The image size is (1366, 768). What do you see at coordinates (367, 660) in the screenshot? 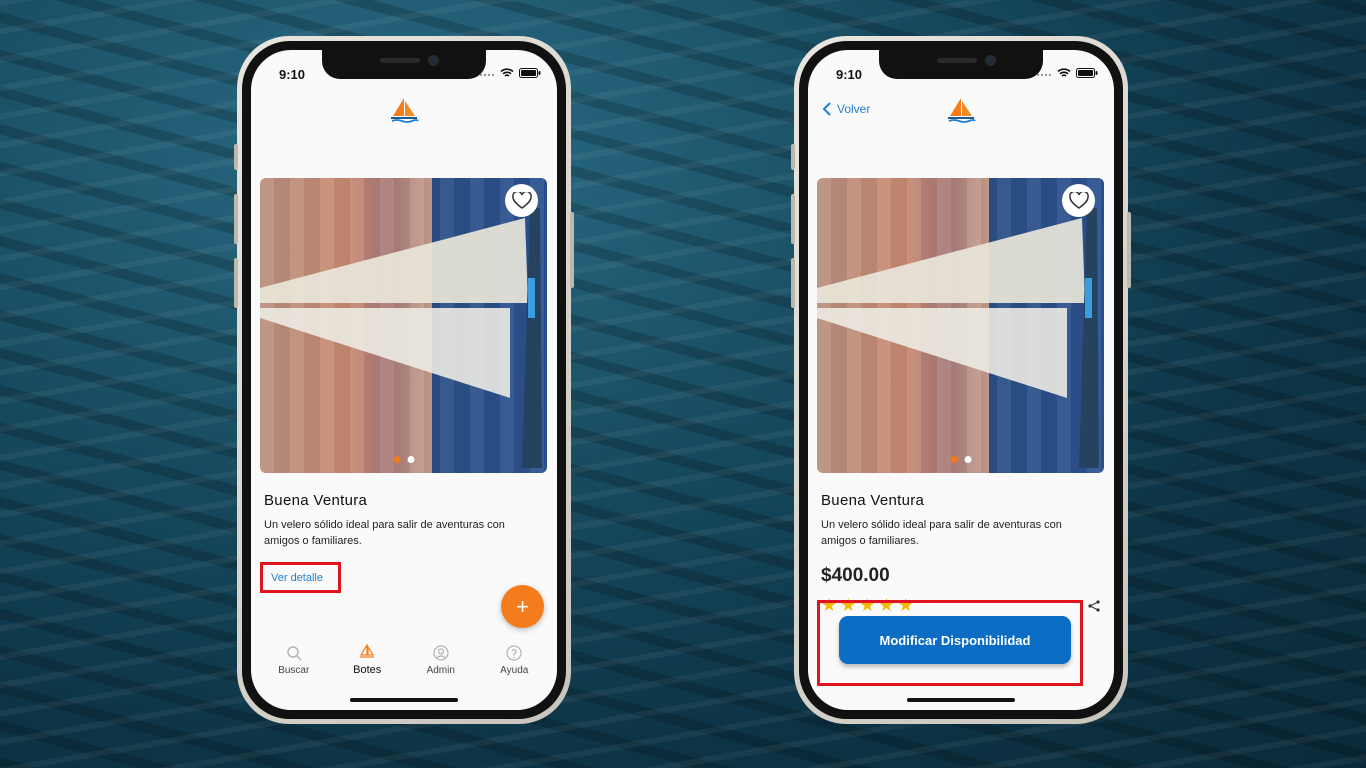
I see `tab-botes: Botes` at bounding box center [367, 660].